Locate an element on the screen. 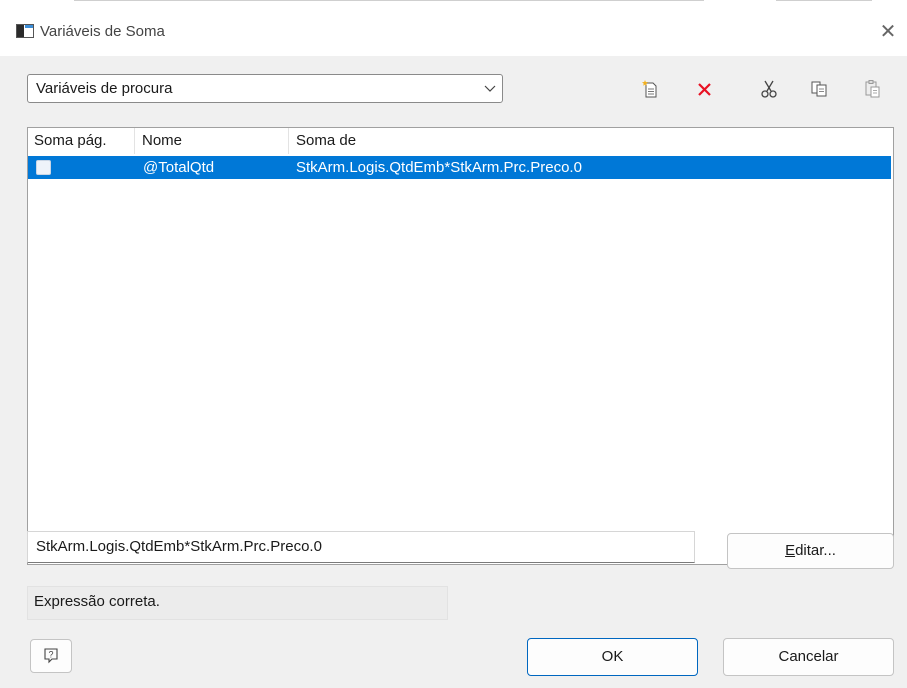 This screenshot has width=907, height=688. column-header-nome: Nome is located at coordinates (212, 141).